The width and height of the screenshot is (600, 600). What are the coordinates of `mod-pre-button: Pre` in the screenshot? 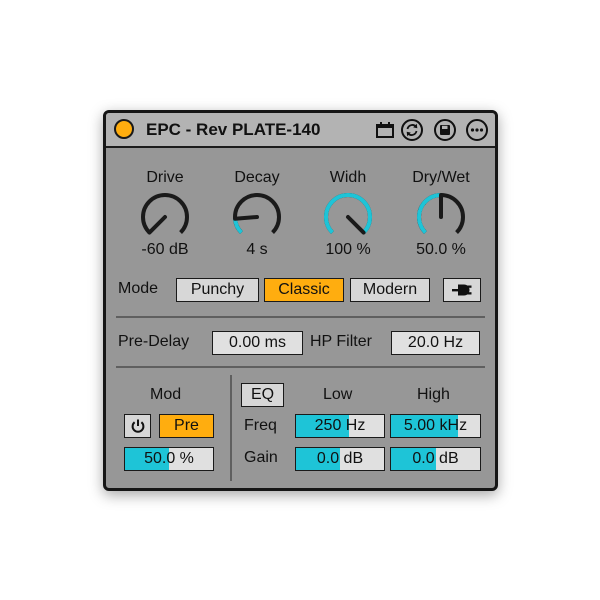 It's located at (186, 426).